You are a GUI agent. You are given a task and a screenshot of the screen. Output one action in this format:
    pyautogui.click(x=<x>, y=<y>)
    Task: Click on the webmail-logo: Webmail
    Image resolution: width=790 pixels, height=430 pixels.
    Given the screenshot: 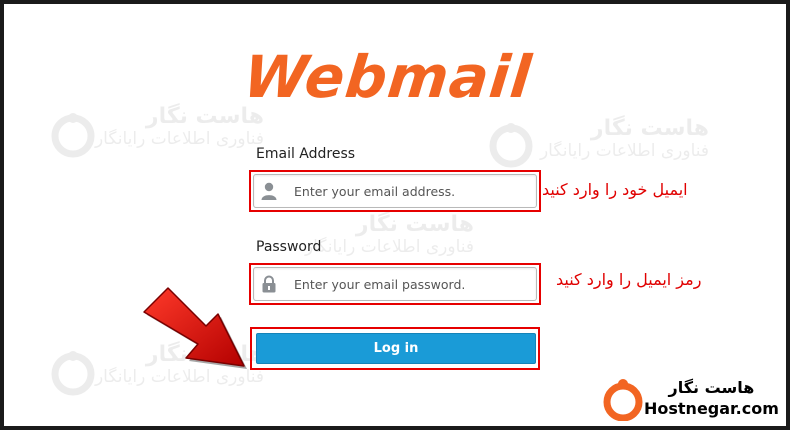 What is the action you would take?
    pyautogui.click(x=388, y=77)
    